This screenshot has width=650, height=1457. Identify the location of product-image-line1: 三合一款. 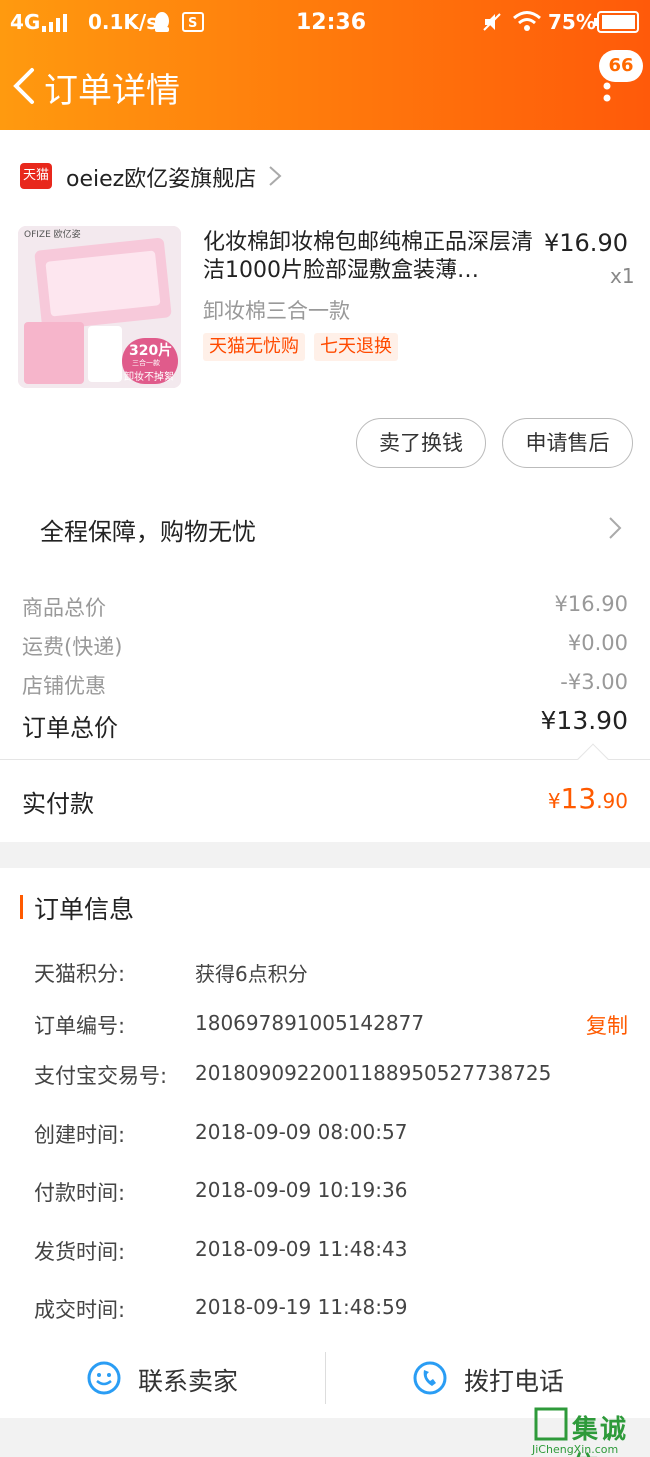
(146, 363).